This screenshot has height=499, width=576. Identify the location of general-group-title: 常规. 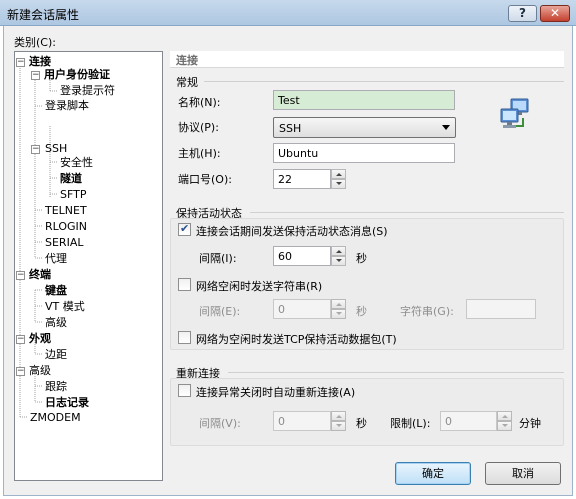
(187, 82).